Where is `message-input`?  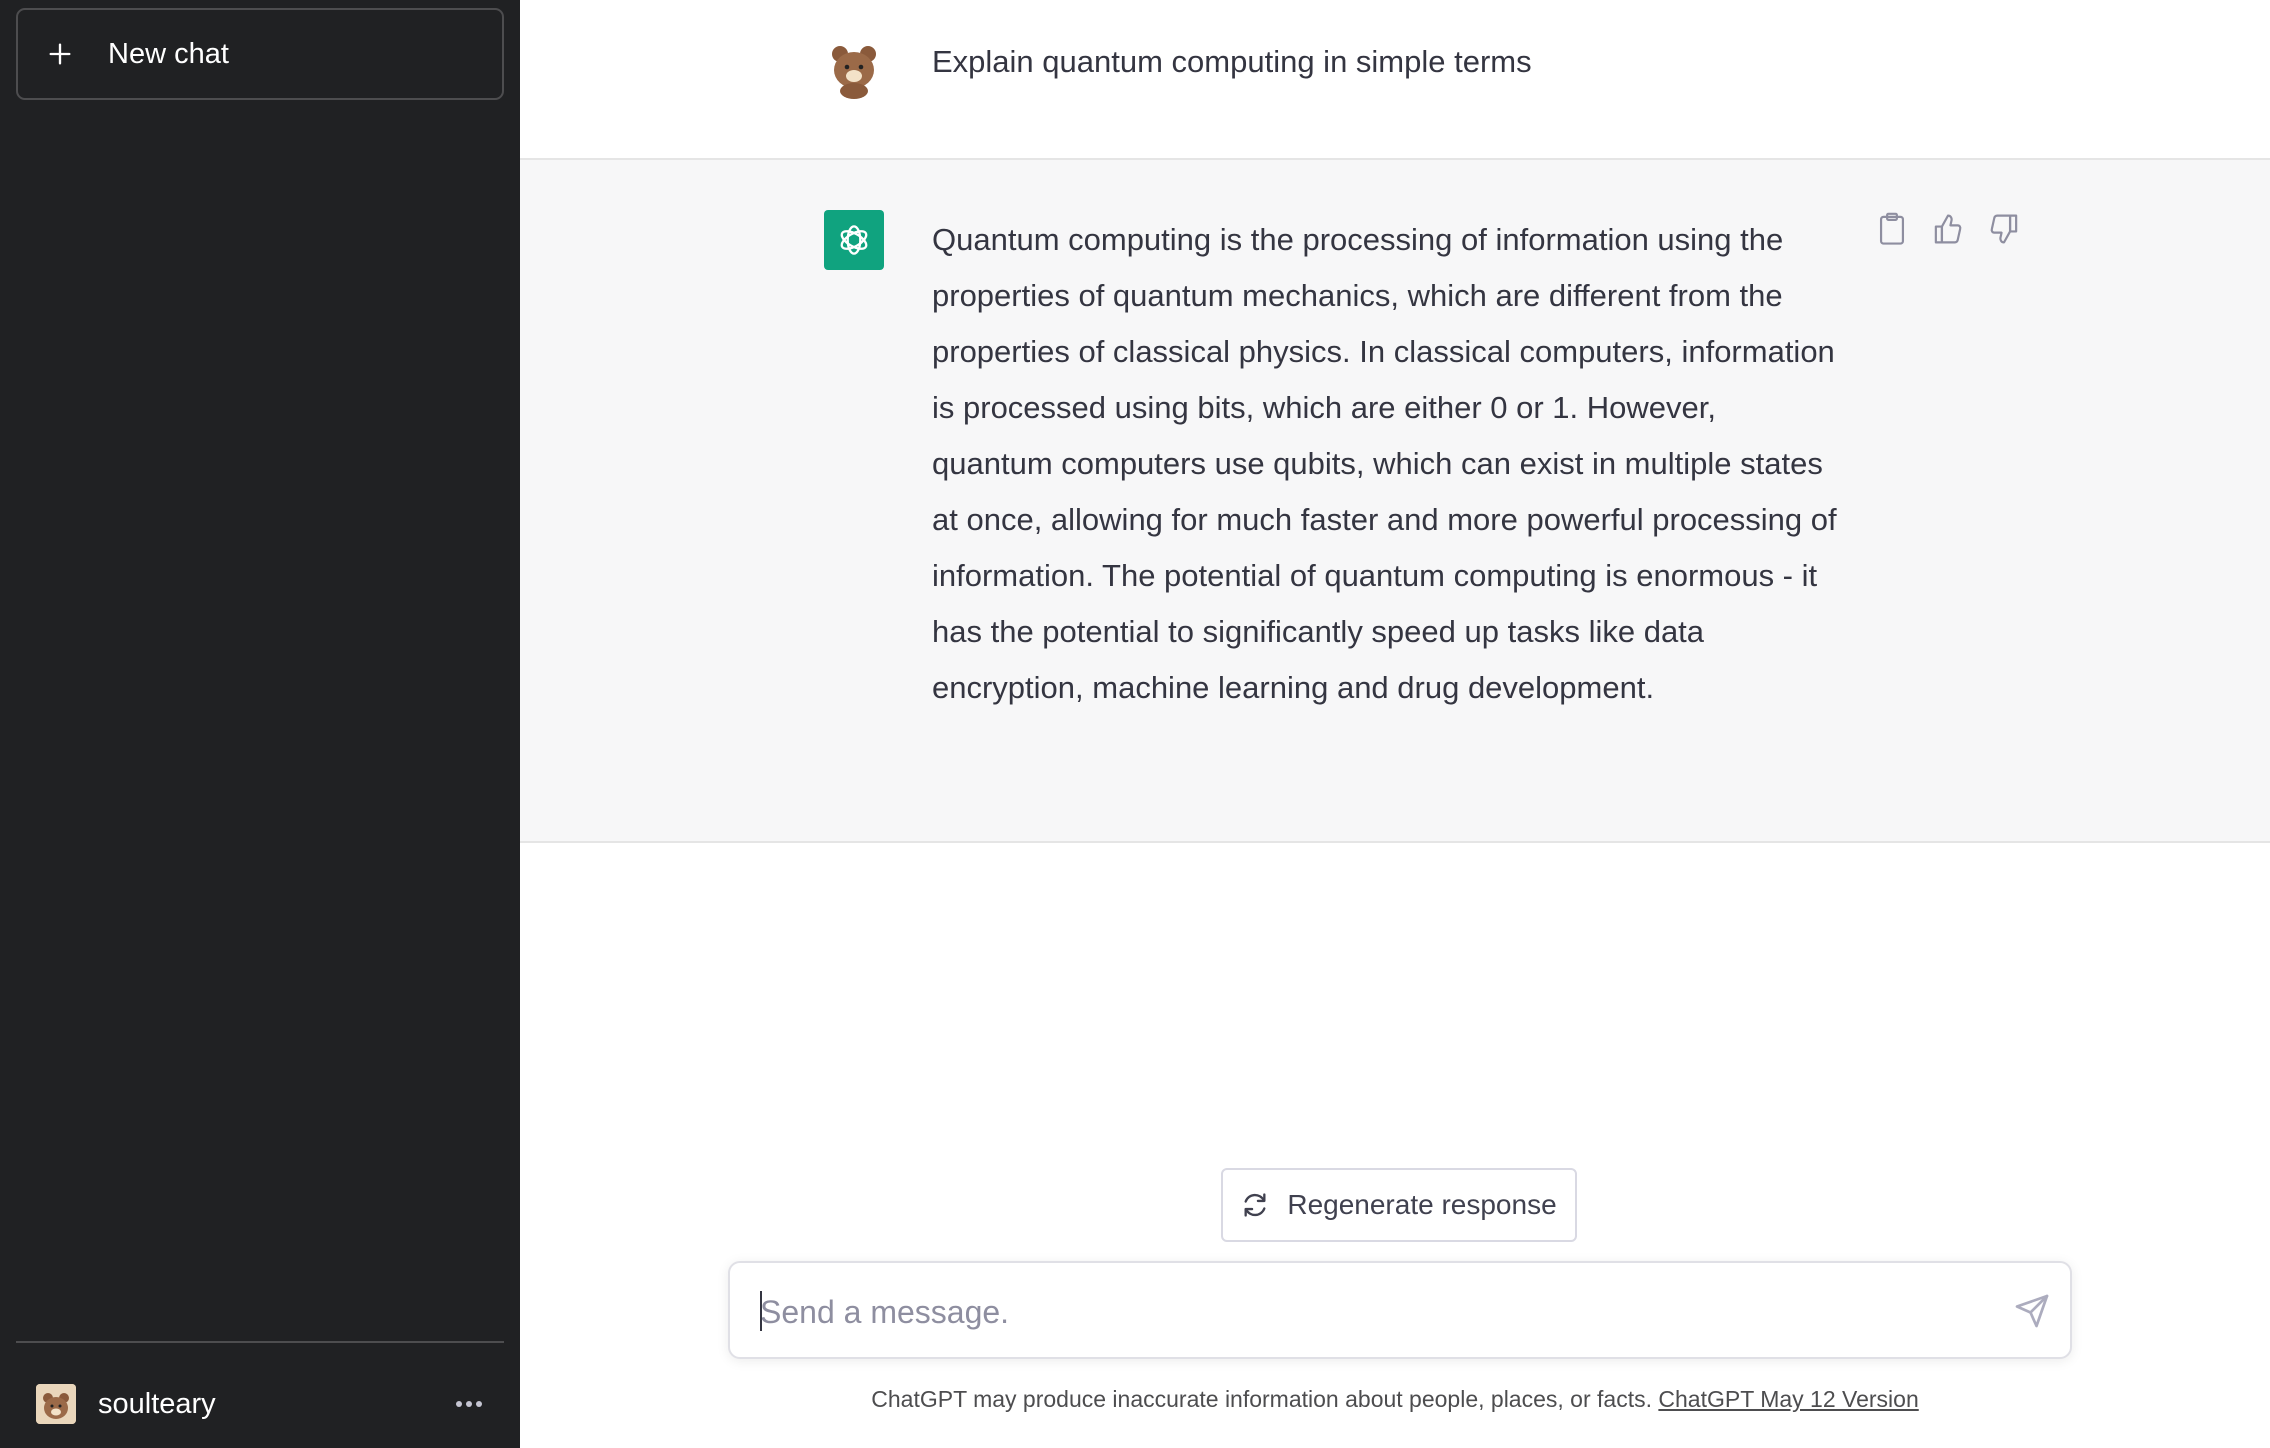 message-input is located at coordinates (1360, 1312).